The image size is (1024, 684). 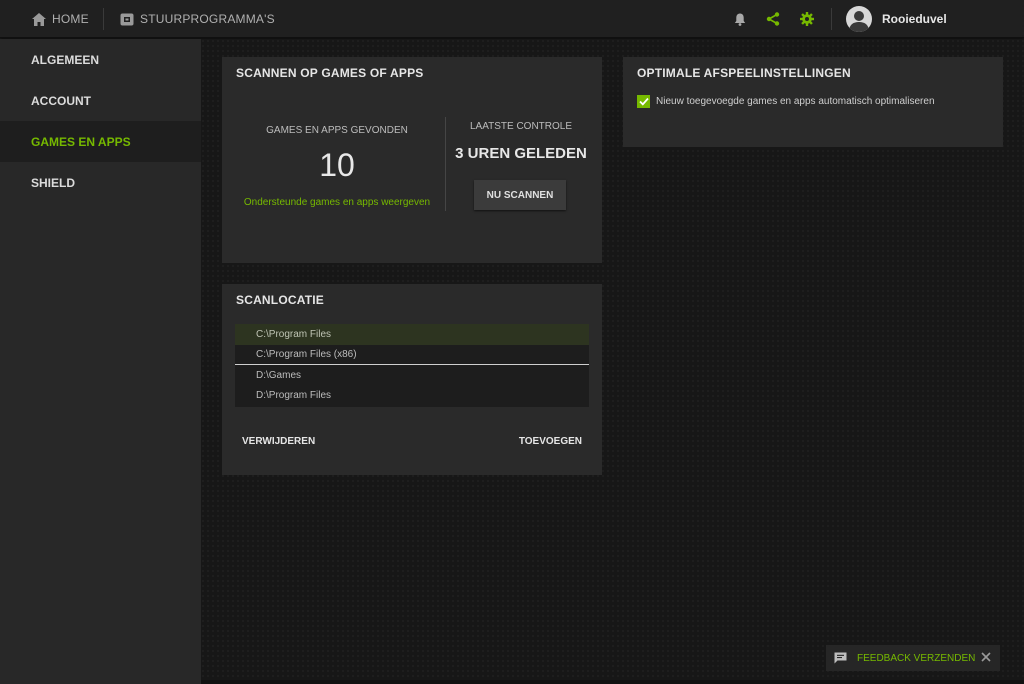 I want to click on share-icon, so click(x=773, y=19).